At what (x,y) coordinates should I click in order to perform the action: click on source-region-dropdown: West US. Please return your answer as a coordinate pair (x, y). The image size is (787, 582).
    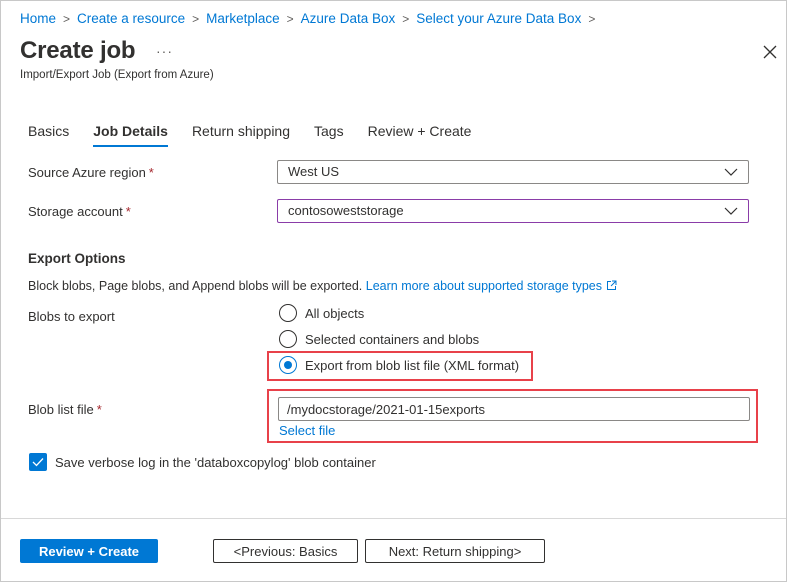
    Looking at the image, I should click on (513, 172).